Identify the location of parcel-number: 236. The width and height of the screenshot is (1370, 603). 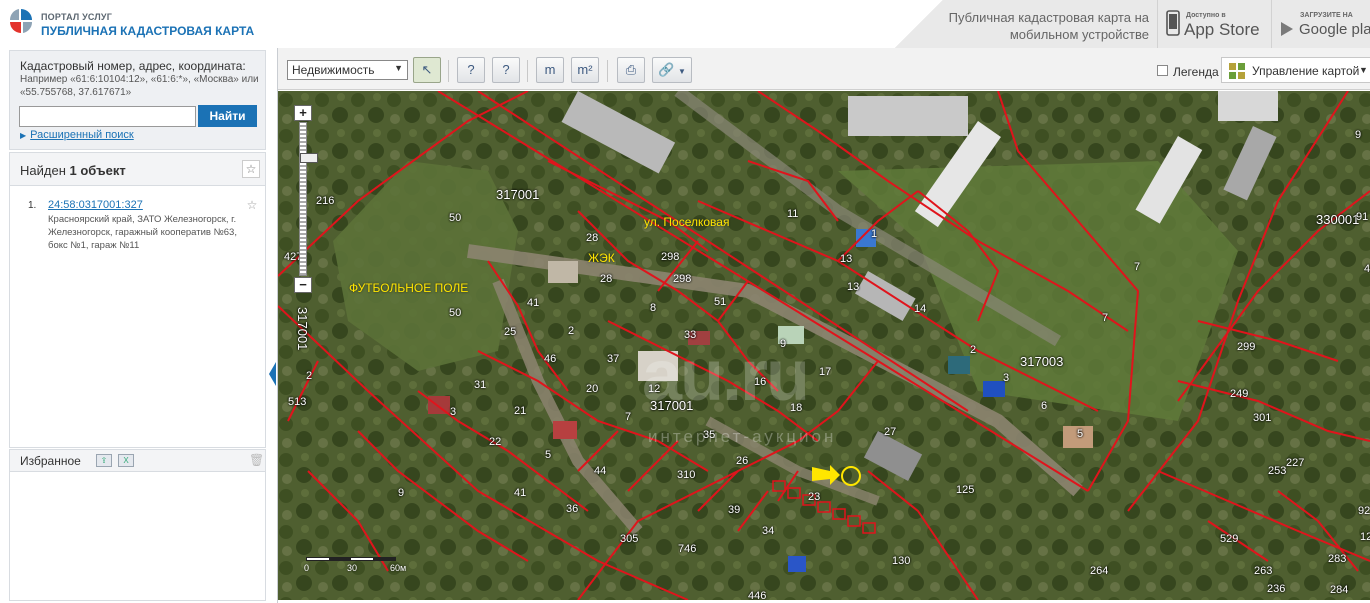
(1276, 589).